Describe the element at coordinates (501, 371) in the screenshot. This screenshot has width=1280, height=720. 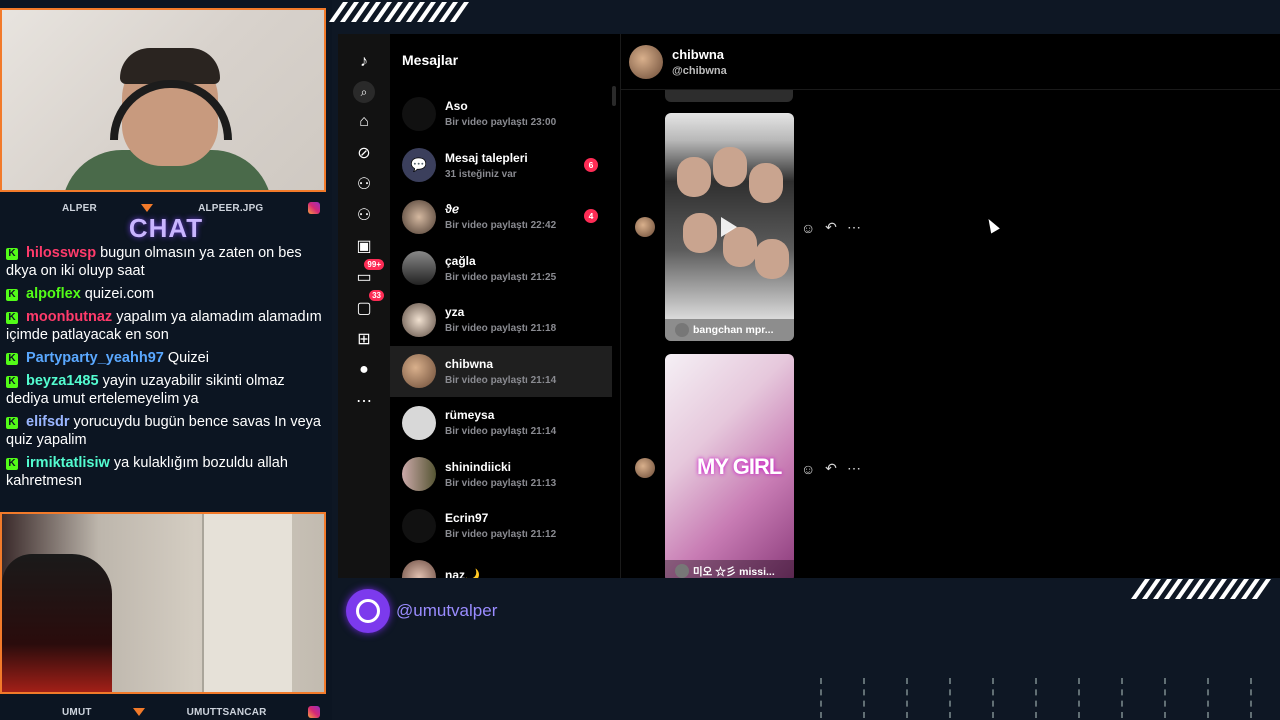
I see `conversation-item: chibwna Bir video paylaştı 21:14` at that location.